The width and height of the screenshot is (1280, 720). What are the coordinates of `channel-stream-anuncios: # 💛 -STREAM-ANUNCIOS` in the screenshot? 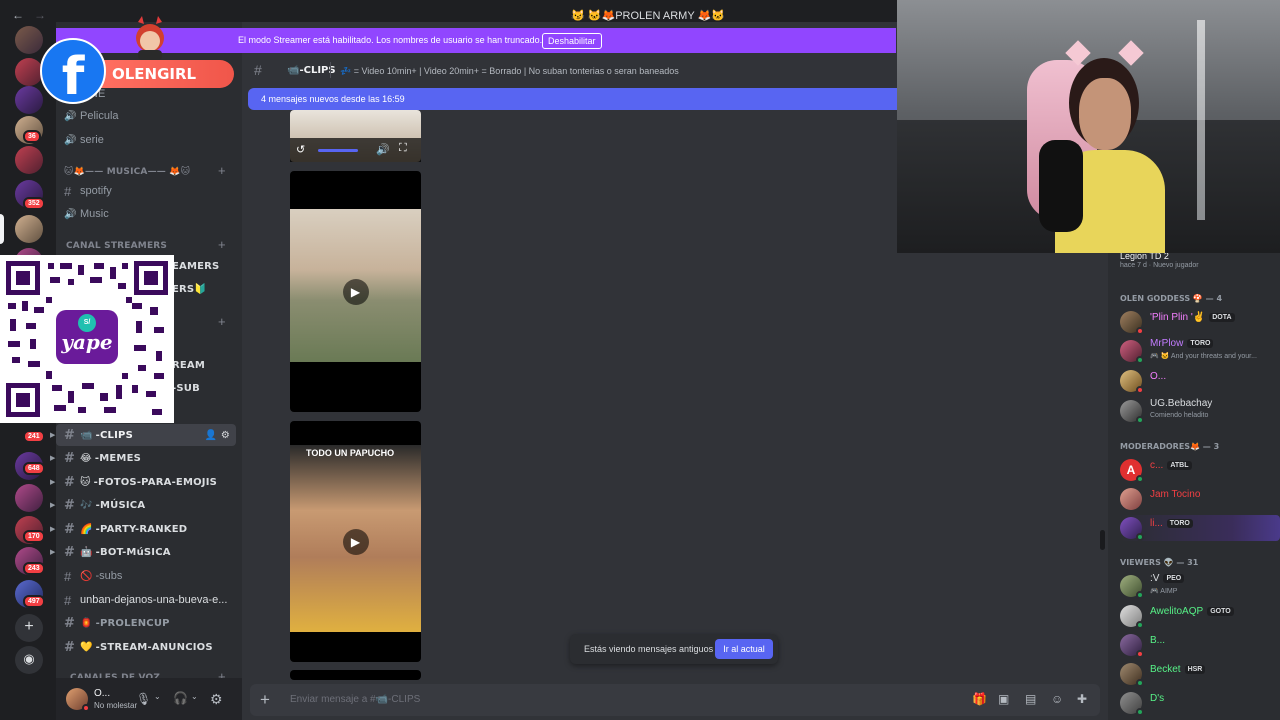 It's located at (146, 647).